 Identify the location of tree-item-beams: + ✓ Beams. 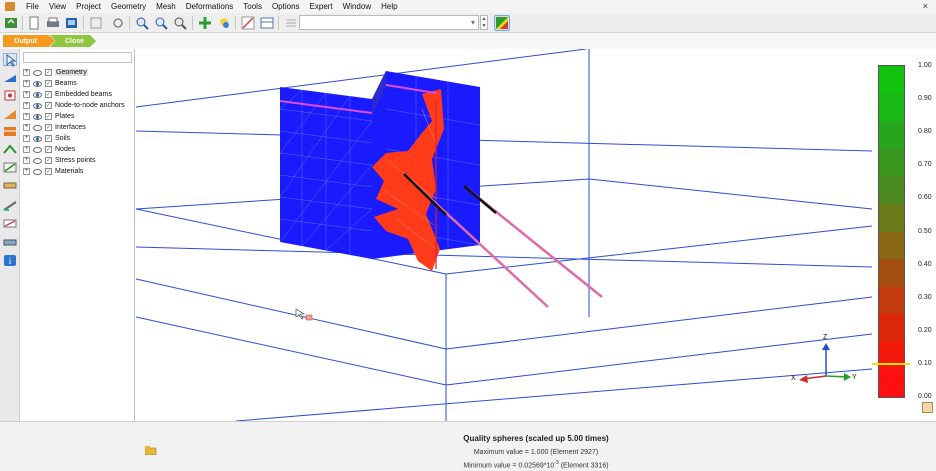
(50, 83).